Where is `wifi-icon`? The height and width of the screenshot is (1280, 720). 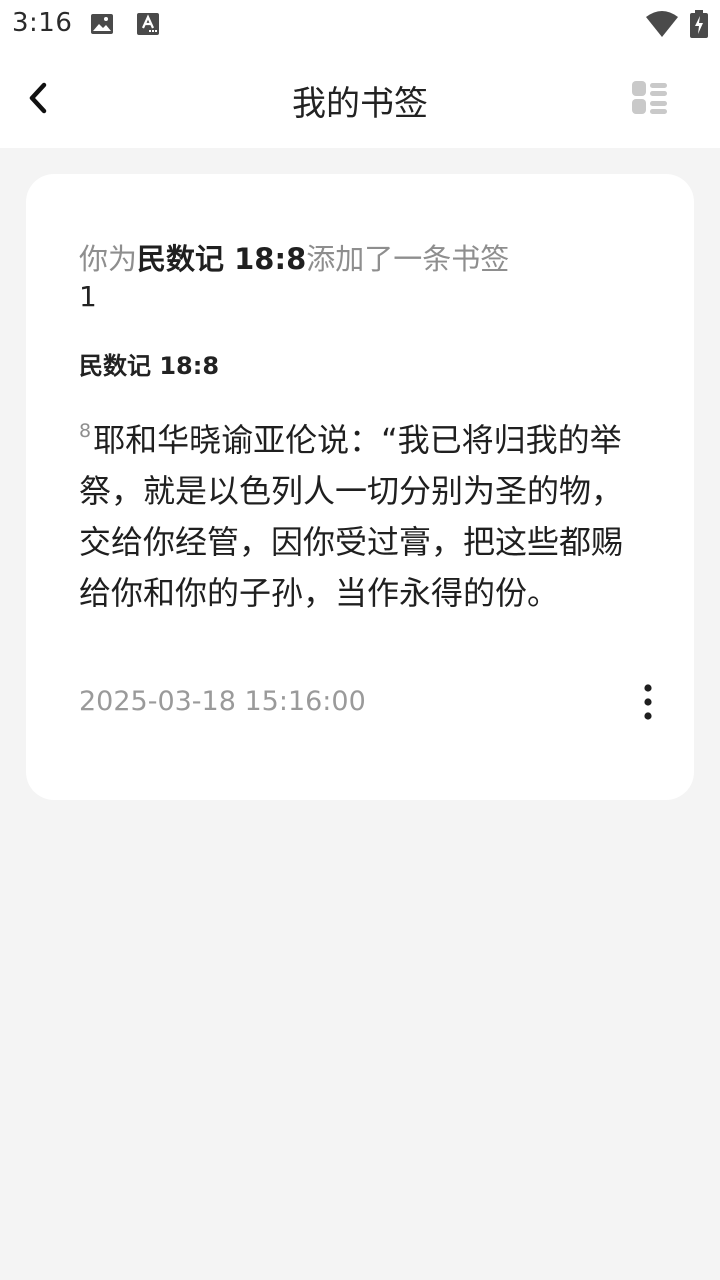 wifi-icon is located at coordinates (662, 24).